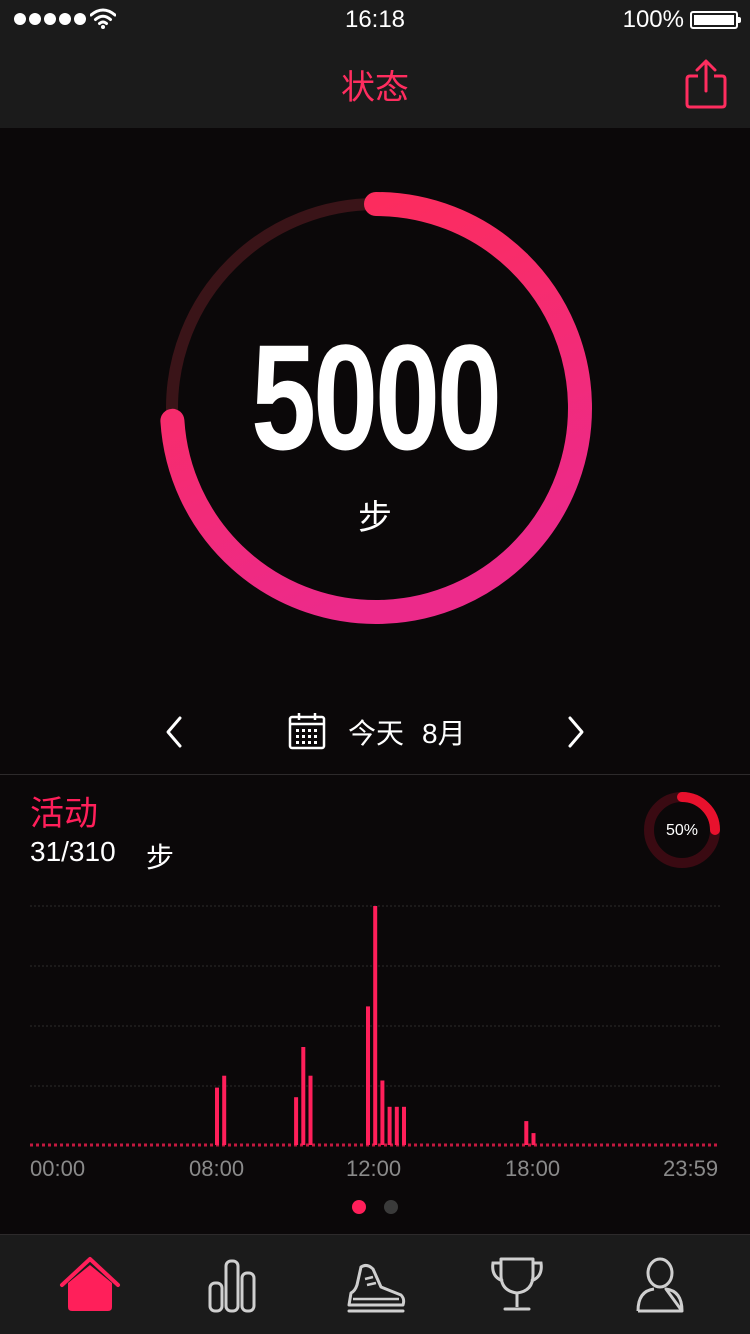 The width and height of the screenshot is (750, 1334). I want to click on trophy-icon, so click(517, 1284).